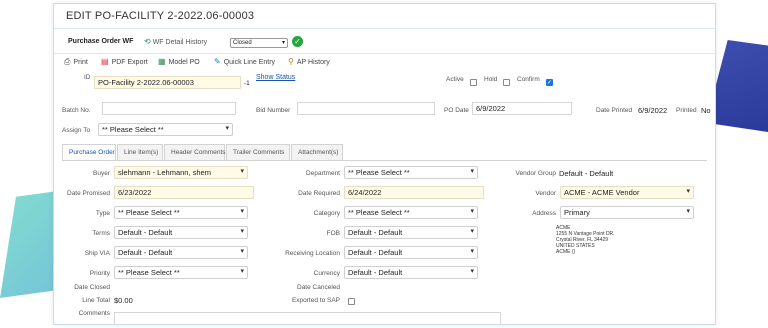 Image resolution: width=768 pixels, height=328 pixels. I want to click on date-printed-label: Date Printed, so click(614, 110).